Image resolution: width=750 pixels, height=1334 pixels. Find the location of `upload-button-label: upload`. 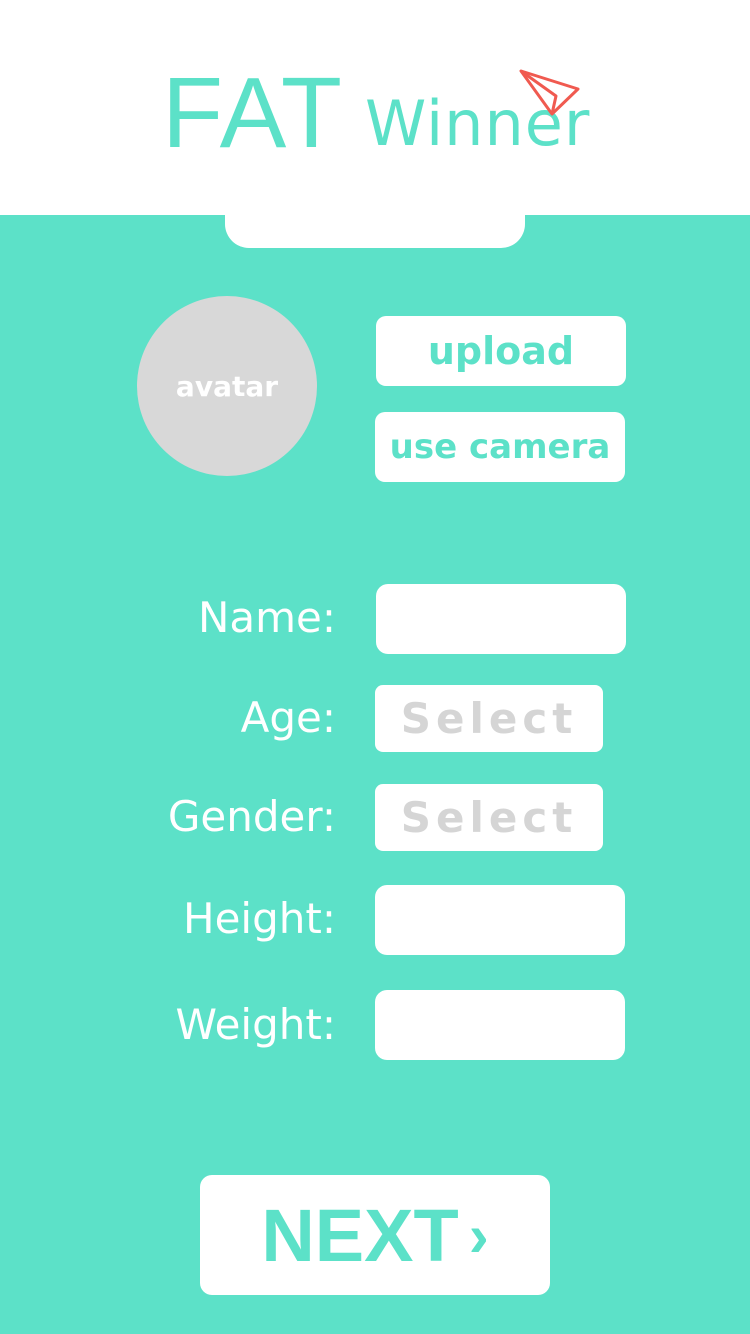

upload-button-label: upload is located at coordinates (501, 351).